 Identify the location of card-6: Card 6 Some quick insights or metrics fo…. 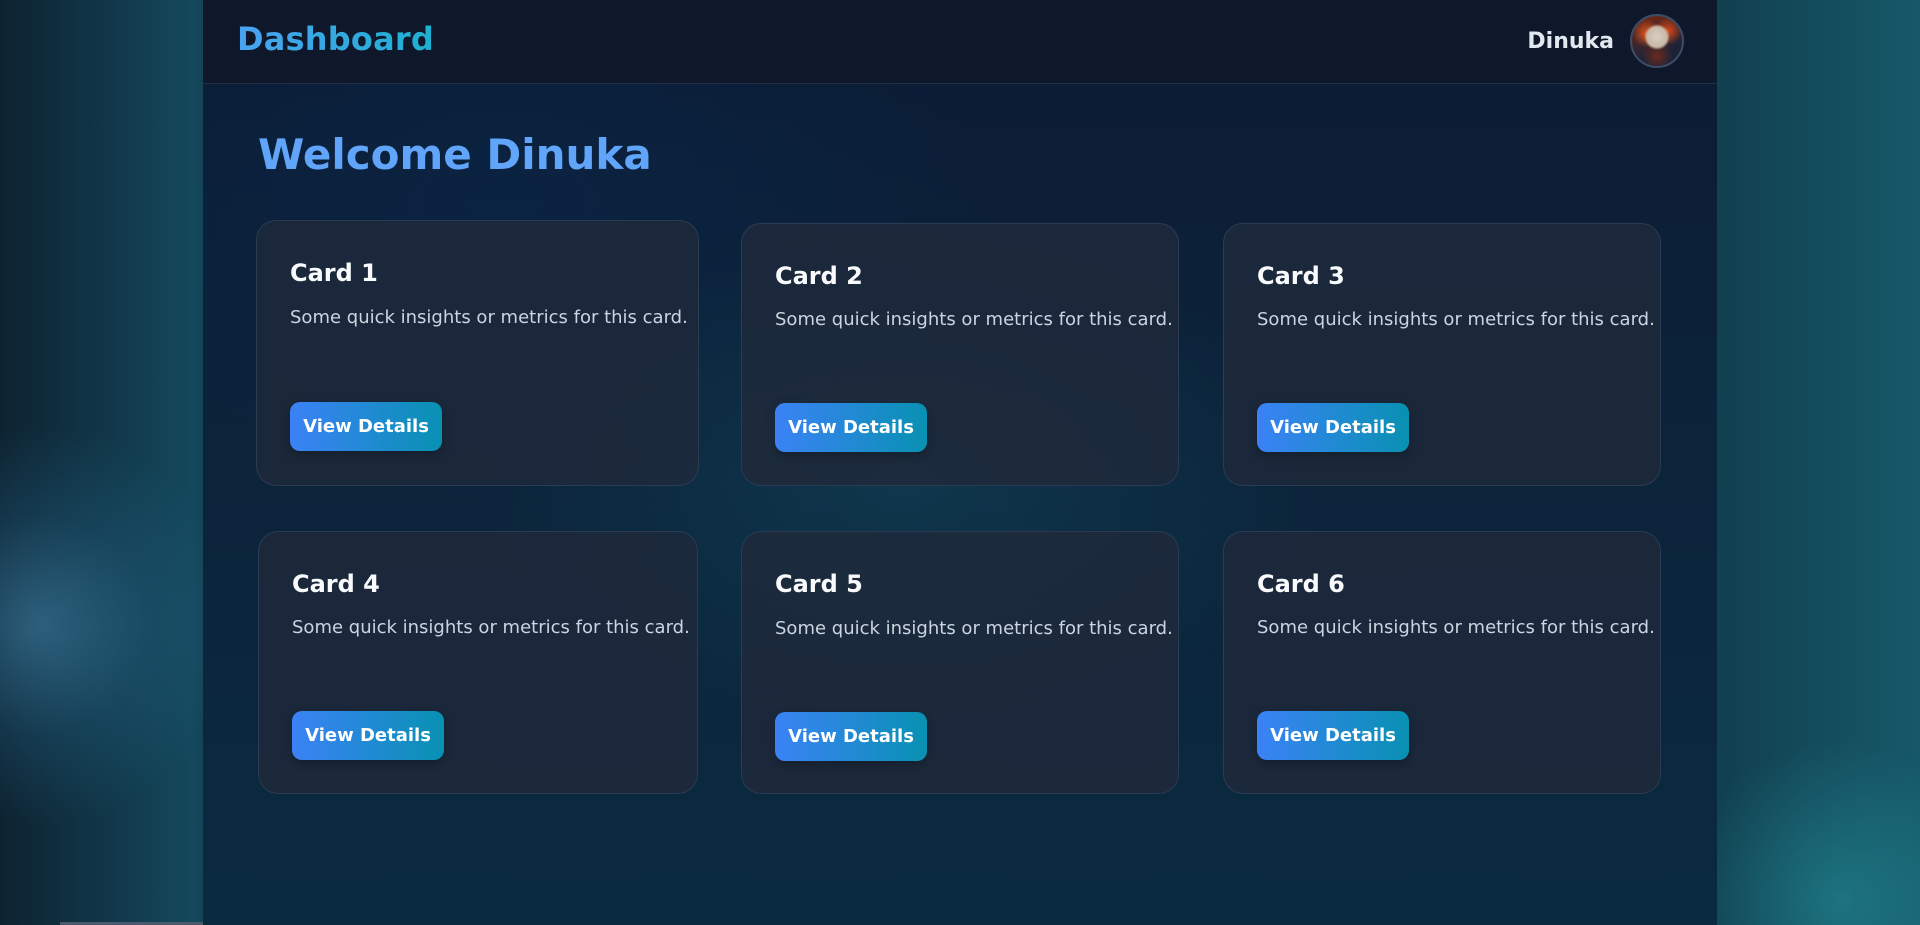
(1442, 662).